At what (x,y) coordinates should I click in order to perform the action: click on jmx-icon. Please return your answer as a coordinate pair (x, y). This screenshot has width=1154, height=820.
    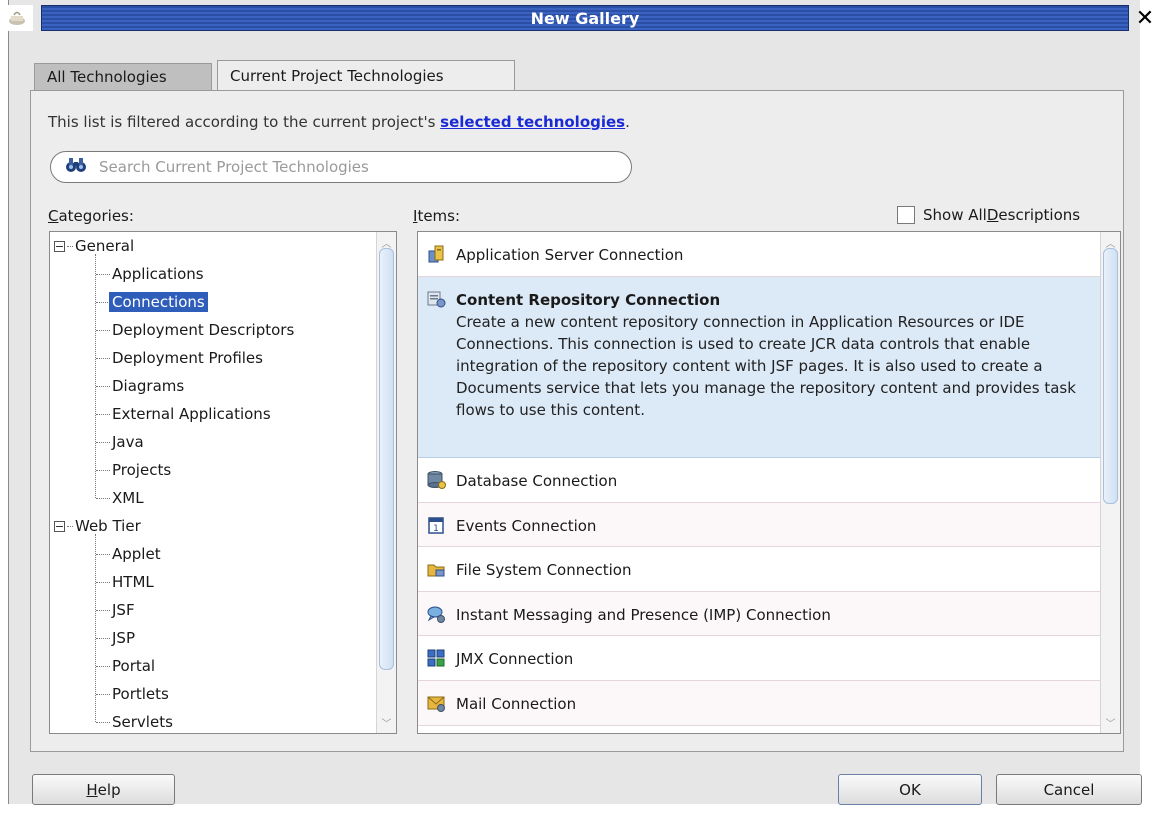
    Looking at the image, I should click on (436, 658).